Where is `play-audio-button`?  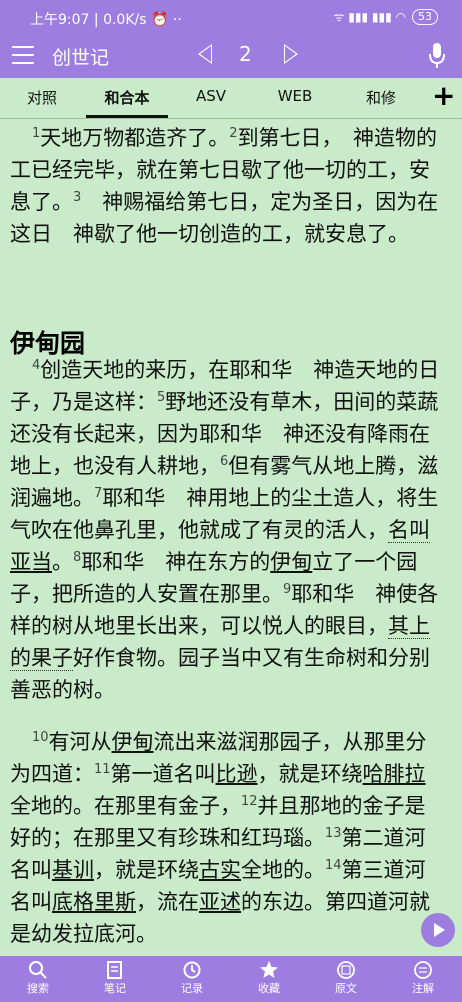
play-audio-button is located at coordinates (438, 930).